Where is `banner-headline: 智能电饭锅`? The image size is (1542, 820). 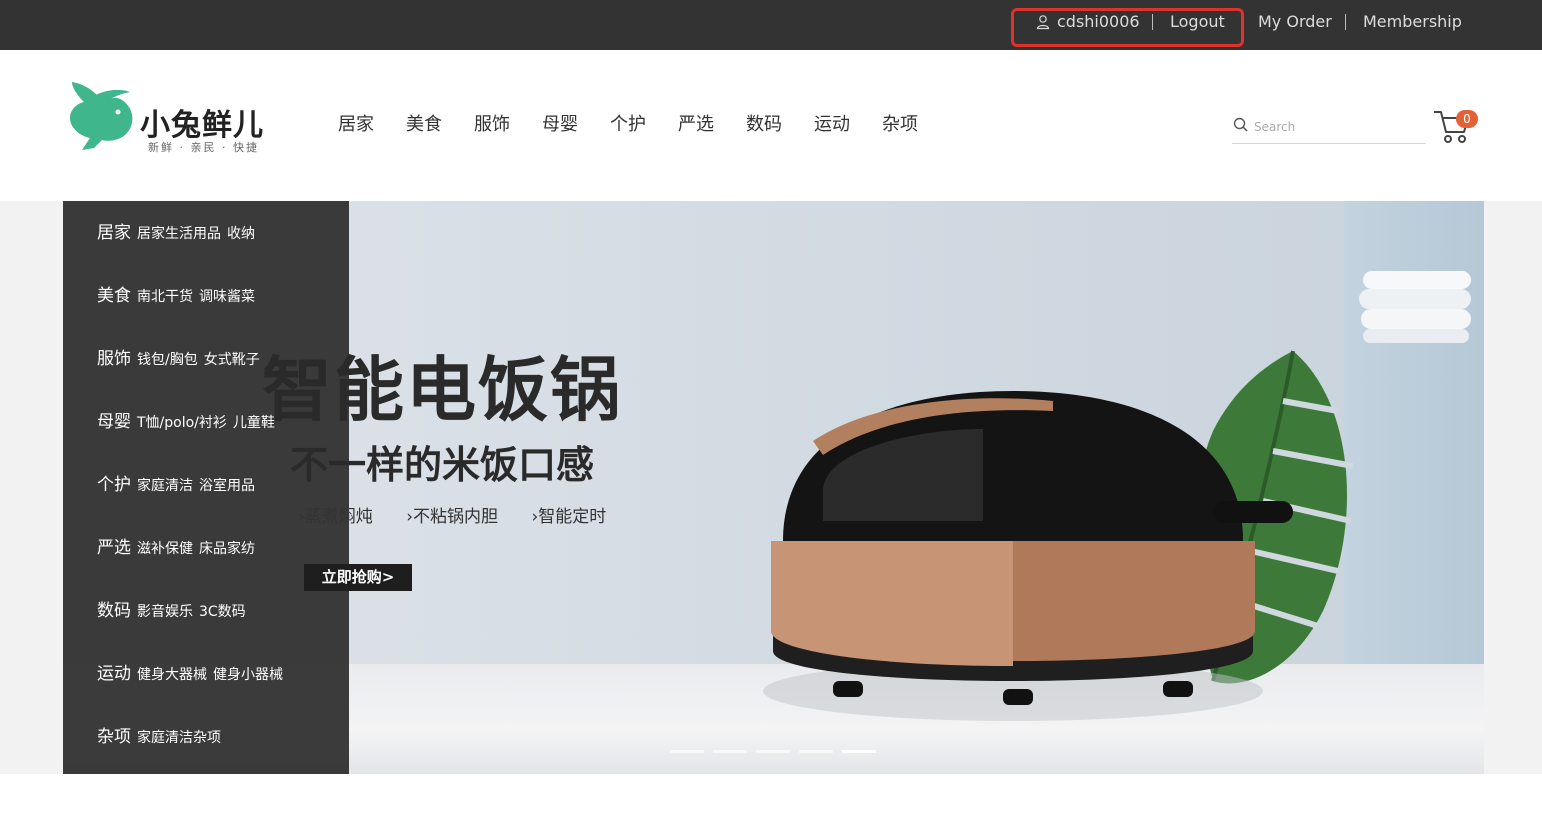
banner-headline: 智能电饭锅 is located at coordinates (442, 390).